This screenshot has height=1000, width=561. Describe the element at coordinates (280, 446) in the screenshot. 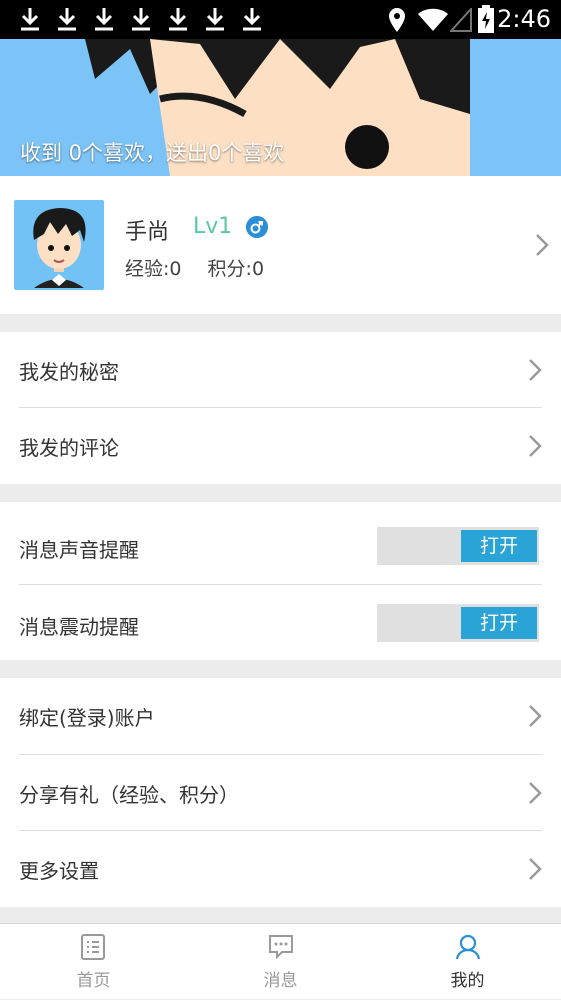

I see `menu-my-comments: 我发的评论` at that location.